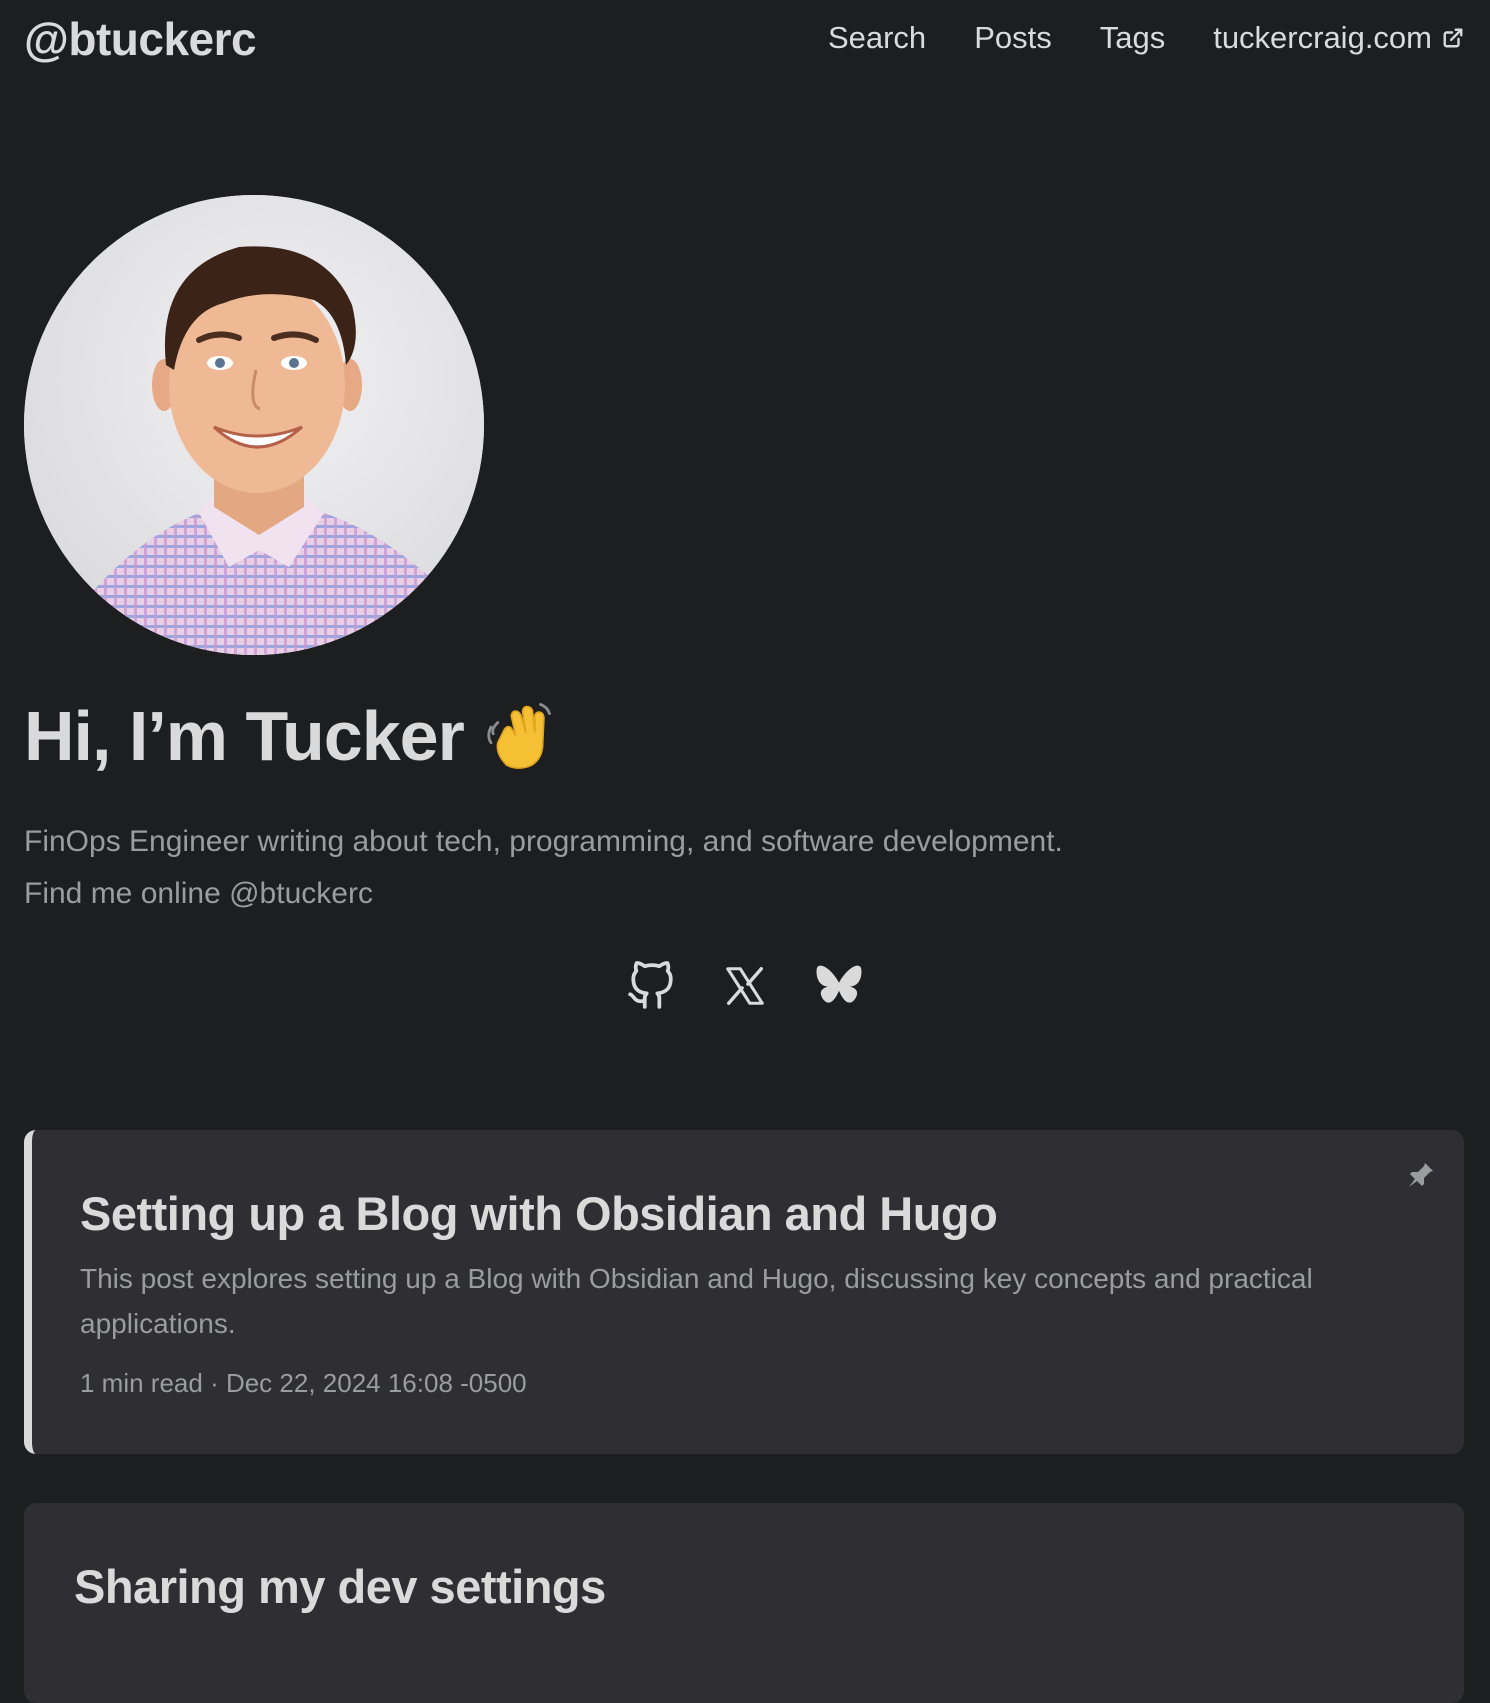  I want to click on github-link, so click(651, 986).